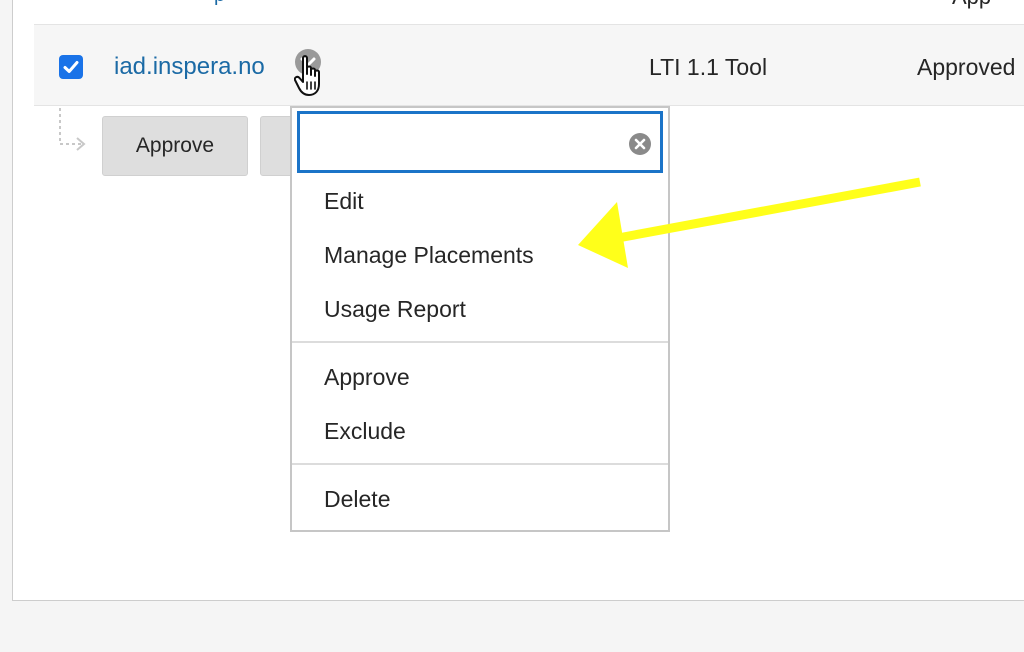 The height and width of the screenshot is (652, 1024). What do you see at coordinates (189, 67) in the screenshot?
I see `tool-domain-link: iad.inspera.no` at bounding box center [189, 67].